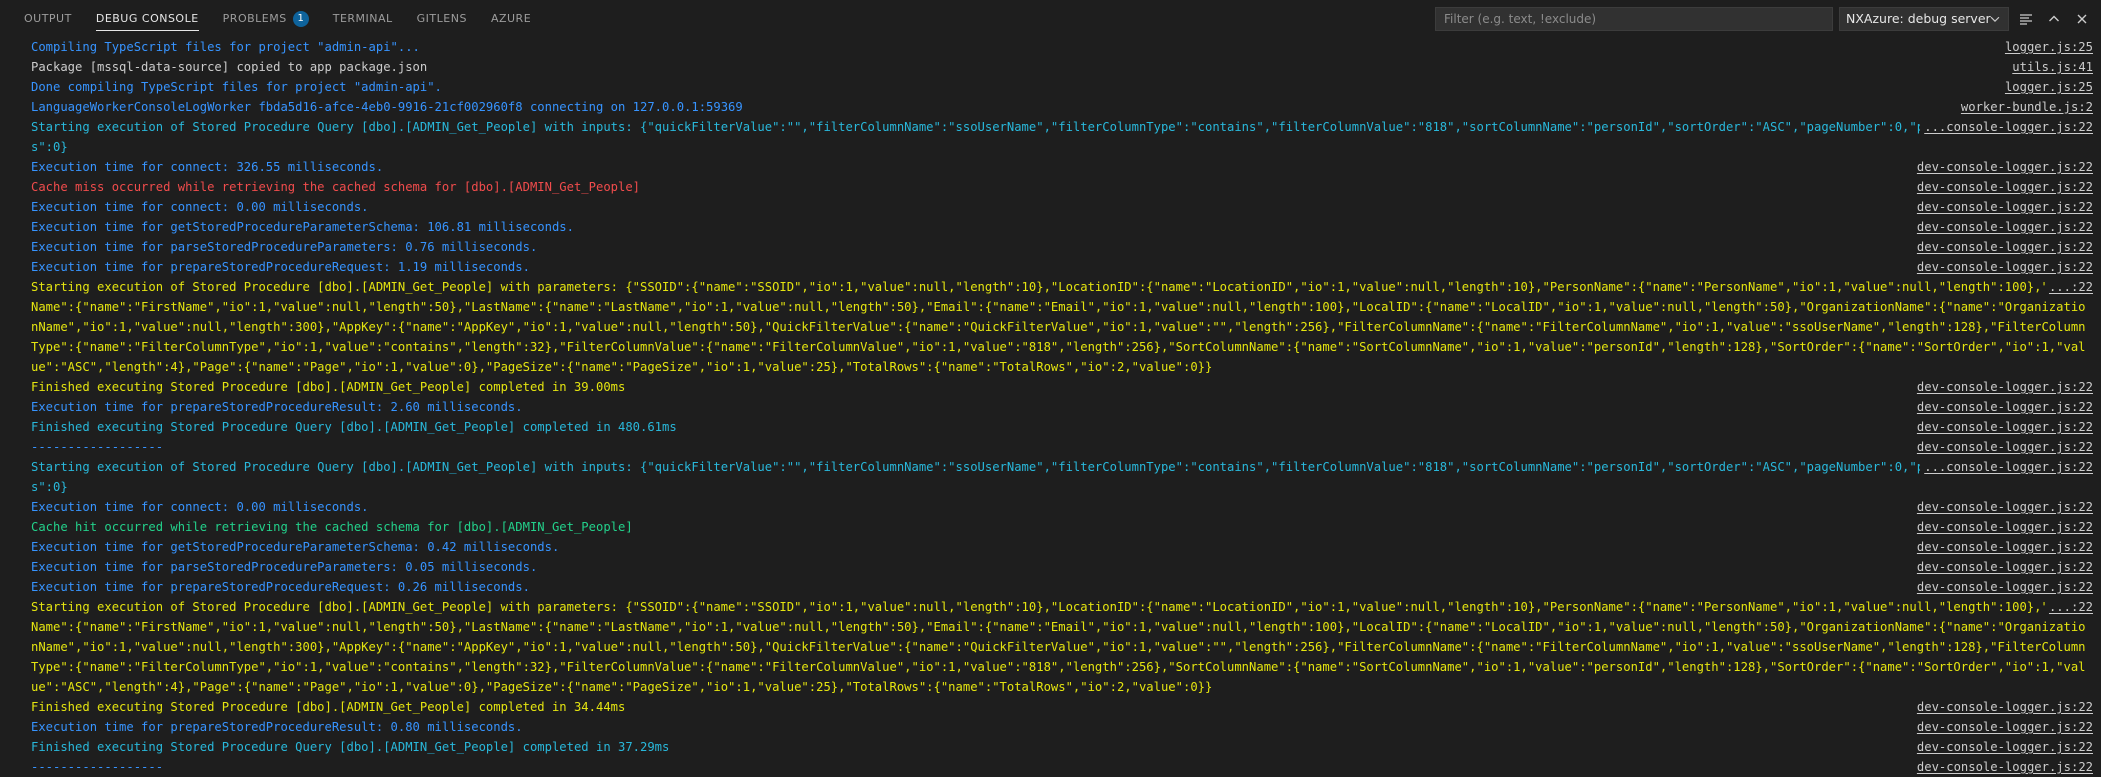  I want to click on tab-label: OUTPUT, so click(48, 18).